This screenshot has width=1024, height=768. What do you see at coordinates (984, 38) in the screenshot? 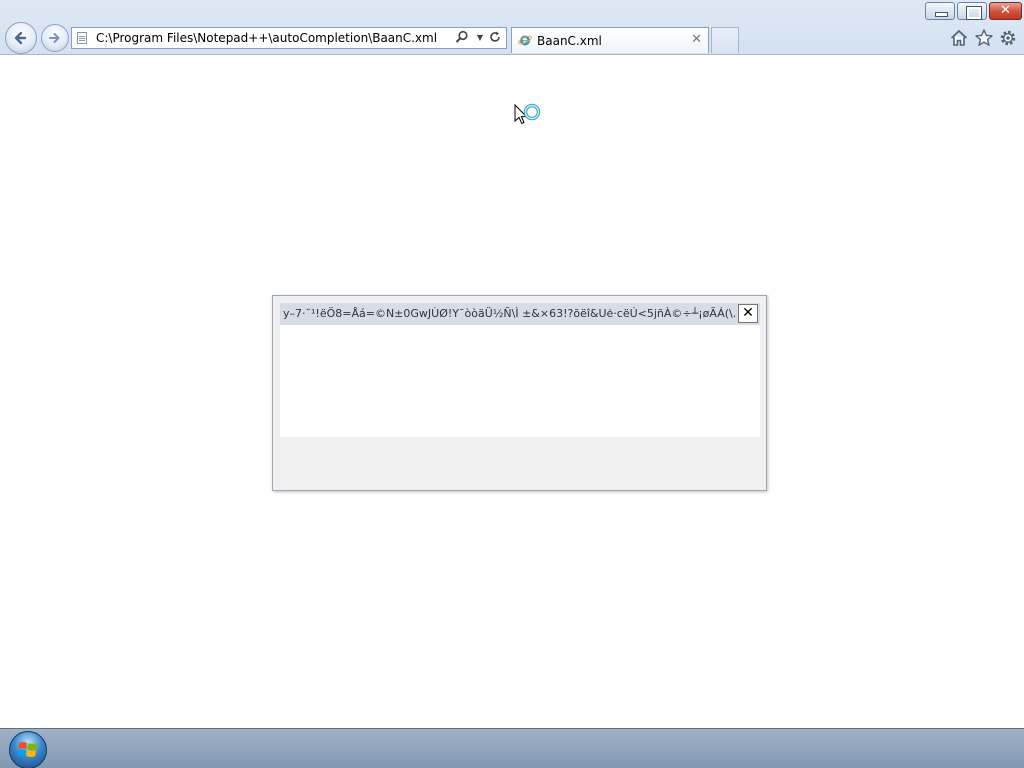
I see `star-icon` at bounding box center [984, 38].